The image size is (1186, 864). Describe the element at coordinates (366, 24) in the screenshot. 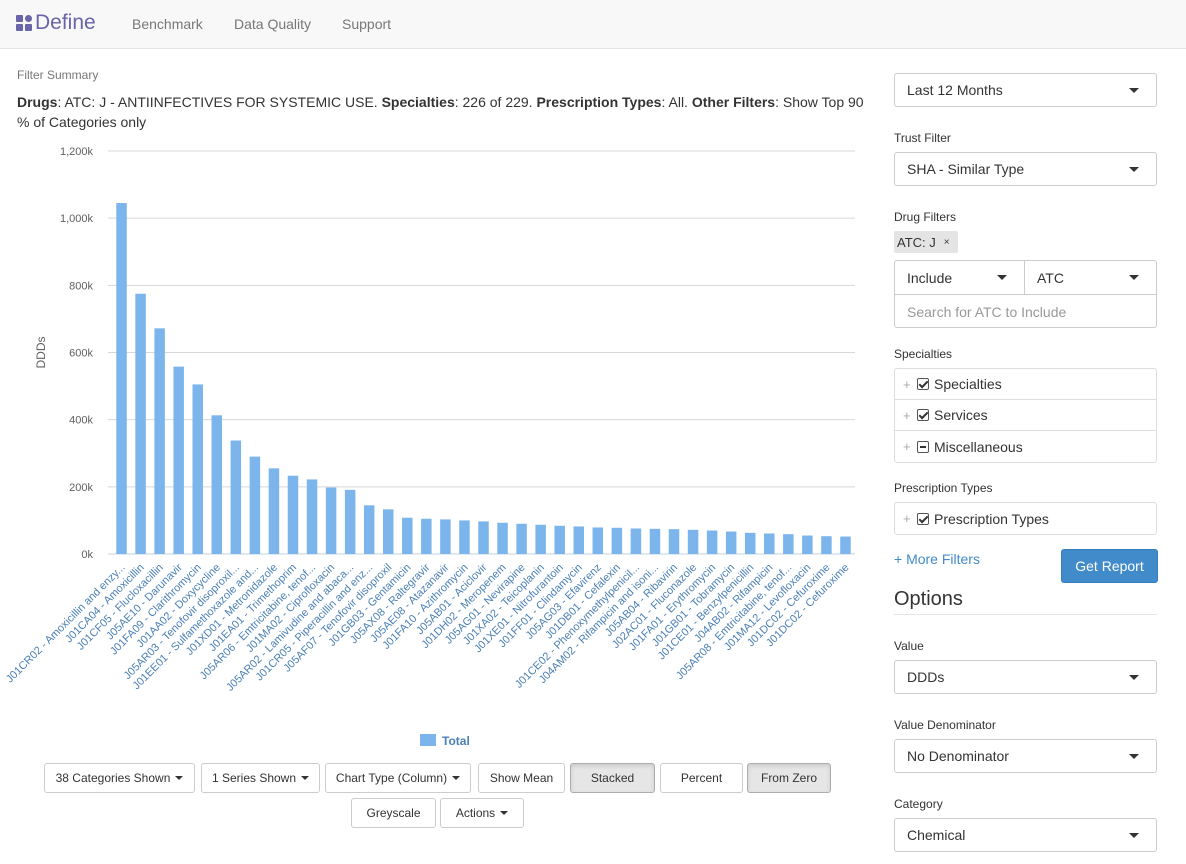

I see `nav-link-support: Support` at that location.